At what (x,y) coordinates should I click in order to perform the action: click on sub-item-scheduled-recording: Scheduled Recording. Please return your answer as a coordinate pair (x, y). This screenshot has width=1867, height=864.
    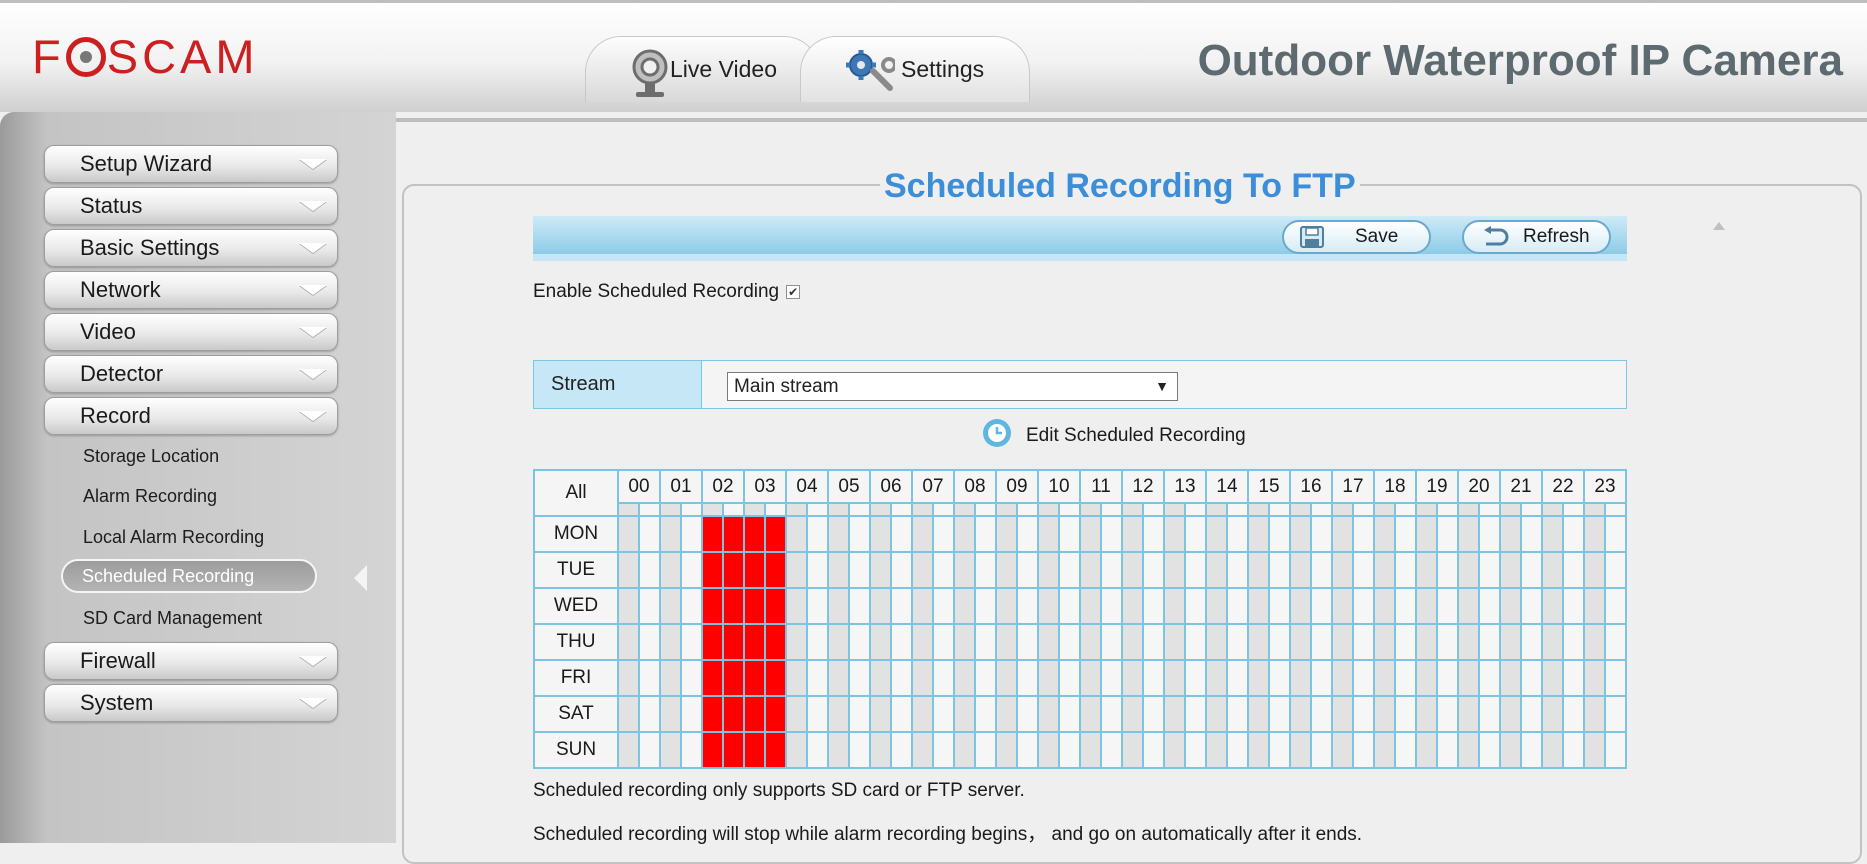
    Looking at the image, I should click on (189, 576).